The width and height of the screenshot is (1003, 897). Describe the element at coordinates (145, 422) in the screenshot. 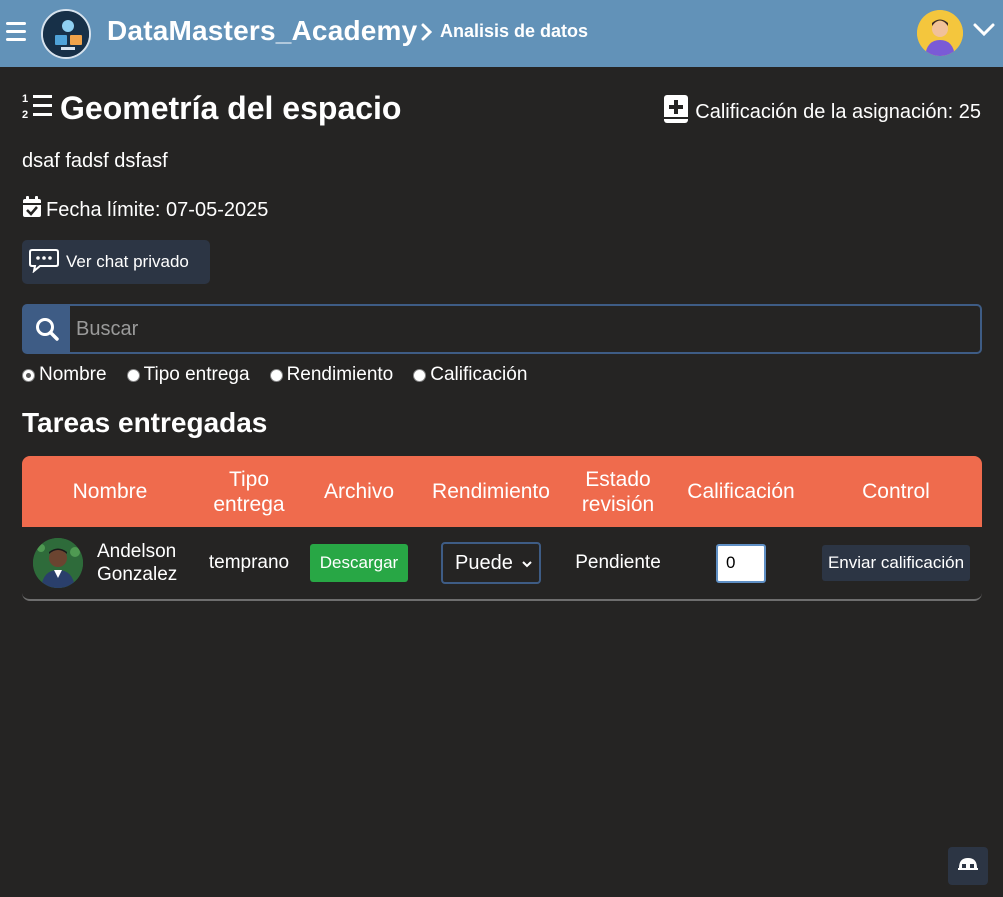

I see `section-title: Tareas entregadas` at that location.